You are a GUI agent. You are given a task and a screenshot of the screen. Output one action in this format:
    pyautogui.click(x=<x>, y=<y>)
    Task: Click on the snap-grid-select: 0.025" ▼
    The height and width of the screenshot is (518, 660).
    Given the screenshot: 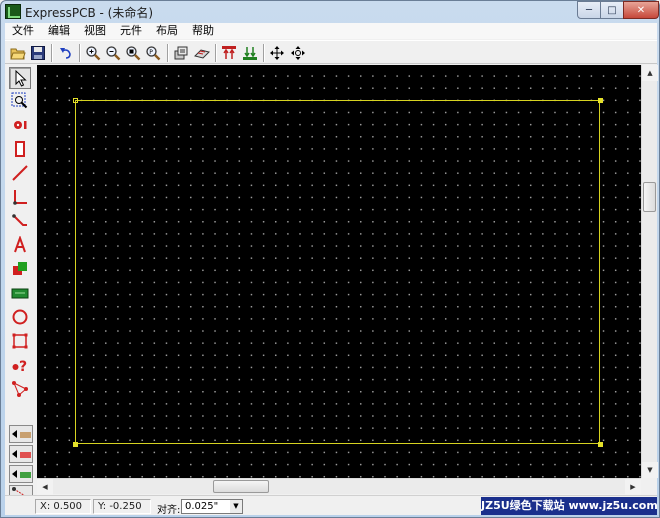 What is the action you would take?
    pyautogui.click(x=212, y=506)
    